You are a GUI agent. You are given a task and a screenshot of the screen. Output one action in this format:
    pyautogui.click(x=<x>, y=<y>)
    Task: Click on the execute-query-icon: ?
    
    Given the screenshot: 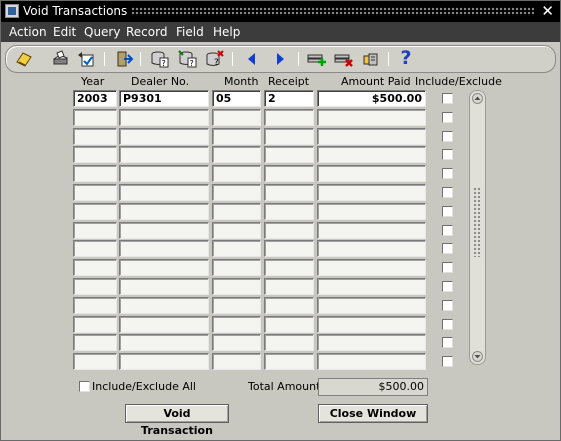 What is the action you would take?
    pyautogui.click(x=188, y=59)
    